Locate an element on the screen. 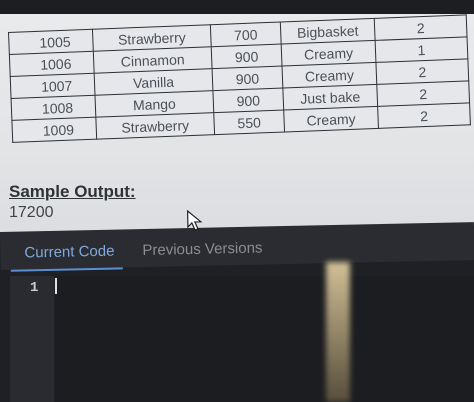  table-cell: 550 is located at coordinates (249, 122).